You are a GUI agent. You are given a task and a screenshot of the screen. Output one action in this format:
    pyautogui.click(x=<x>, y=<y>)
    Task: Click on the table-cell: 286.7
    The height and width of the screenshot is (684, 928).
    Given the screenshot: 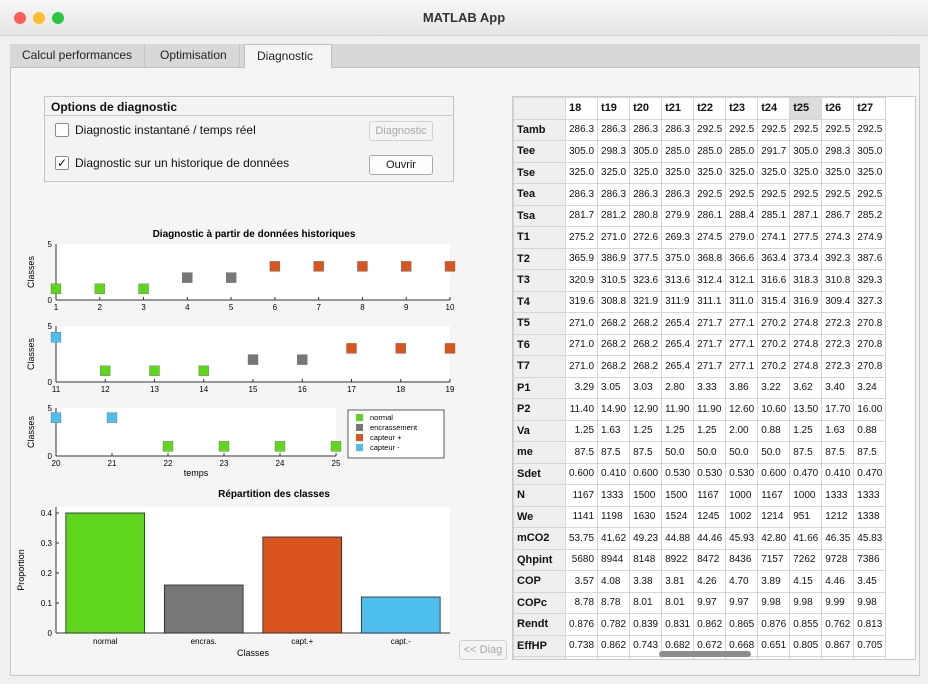 What is the action you would take?
    pyautogui.click(x=838, y=215)
    